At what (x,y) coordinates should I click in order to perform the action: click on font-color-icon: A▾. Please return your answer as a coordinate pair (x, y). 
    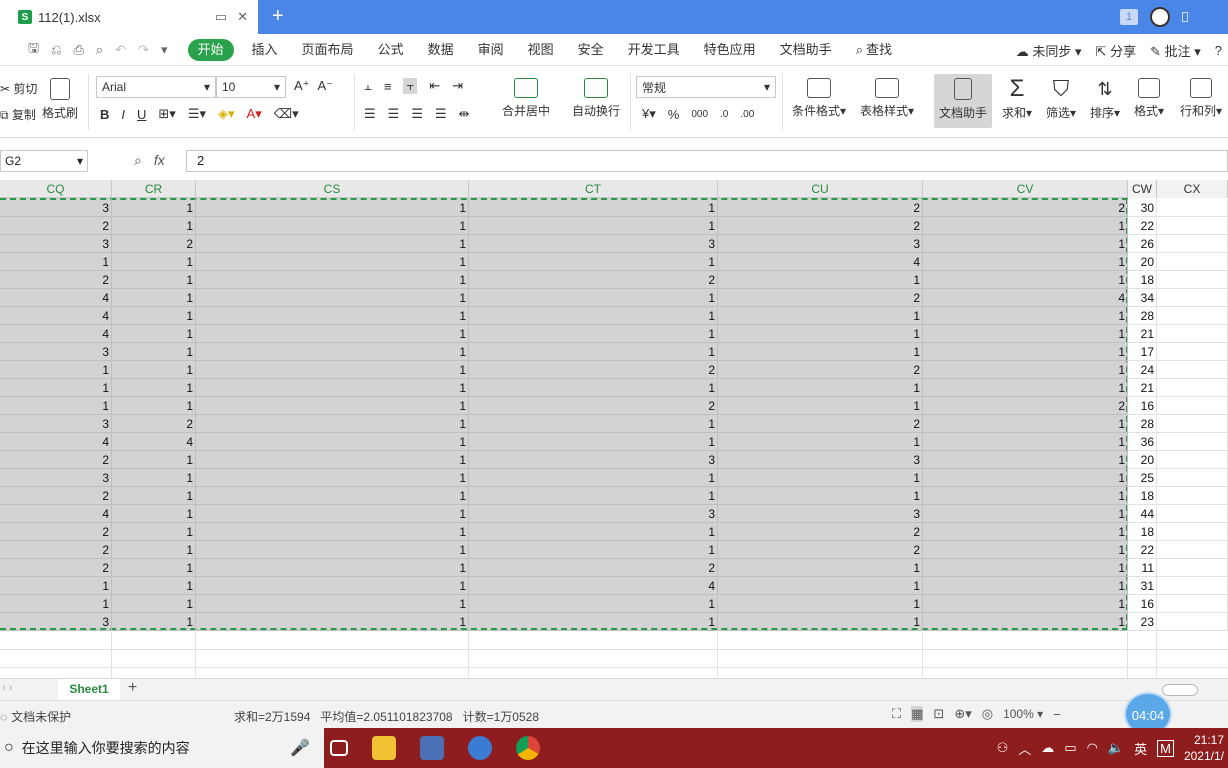
    Looking at the image, I should click on (254, 114).